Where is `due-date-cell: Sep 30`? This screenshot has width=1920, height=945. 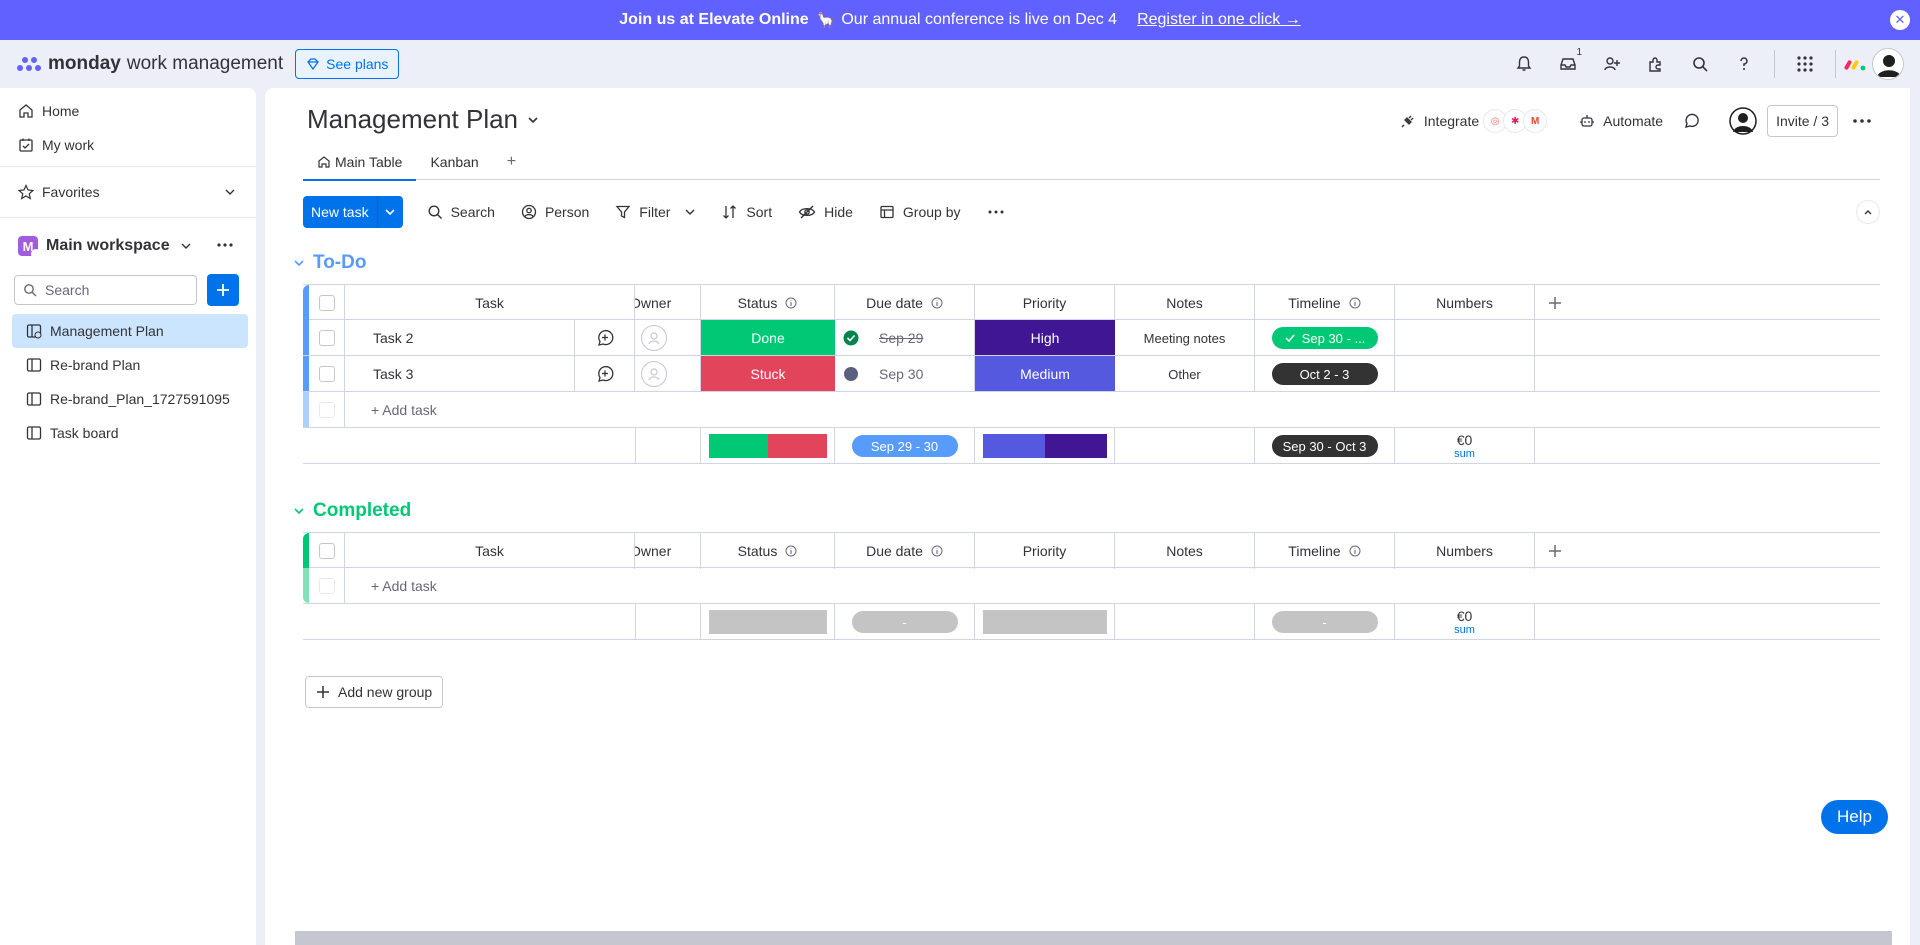
due-date-cell: Sep 30 is located at coordinates (905, 374).